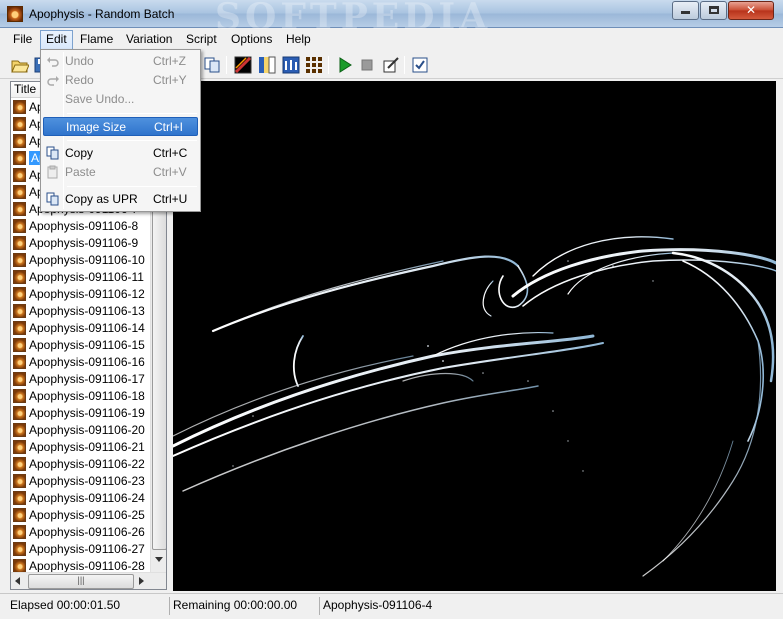  I want to click on menu-options: Options, so click(251, 40).